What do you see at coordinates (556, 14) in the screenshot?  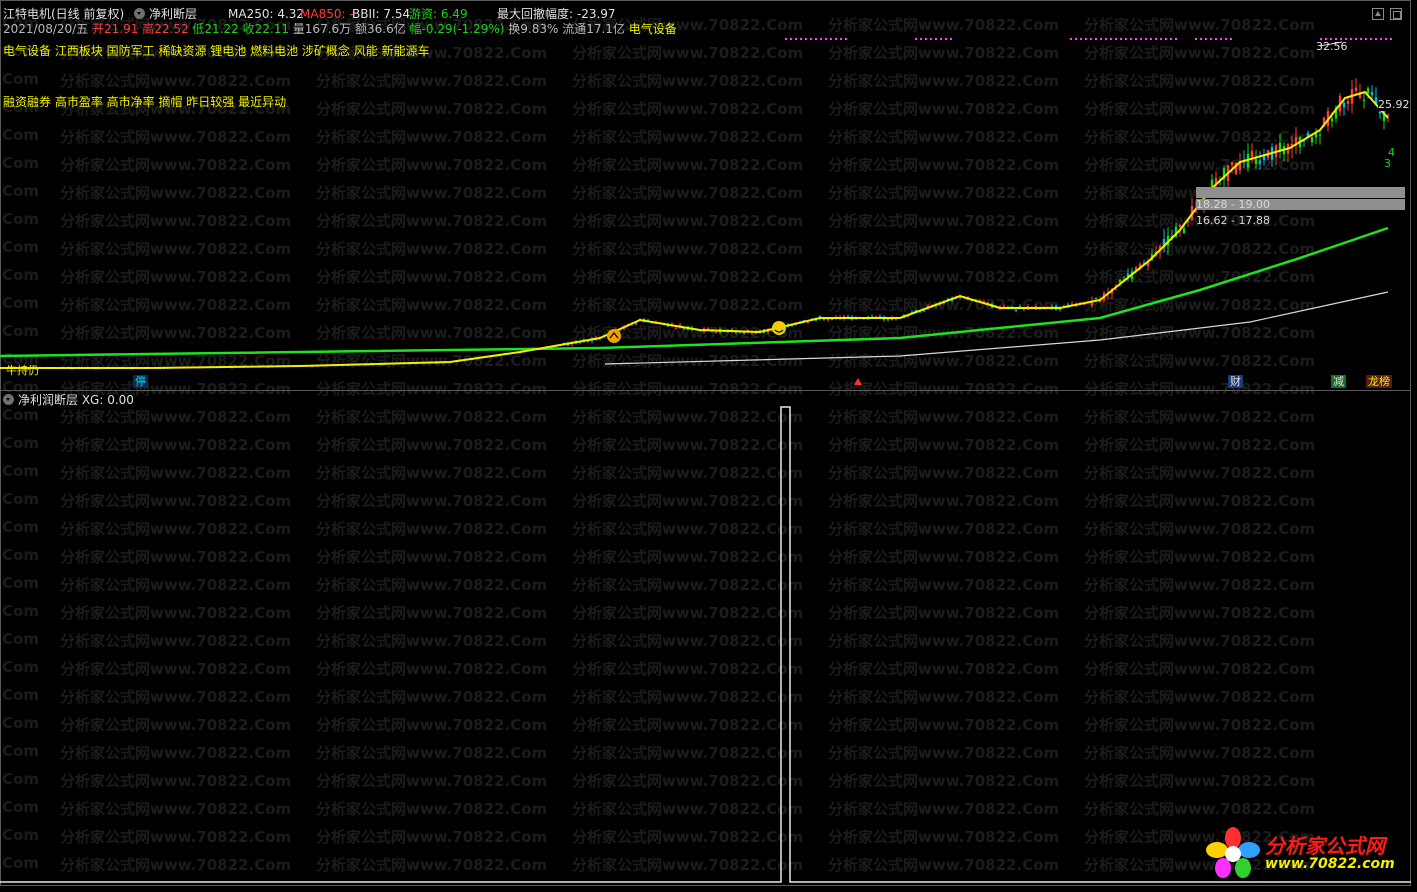 I see `max-drawdown: 最大回撤幅度: -23.97` at bounding box center [556, 14].